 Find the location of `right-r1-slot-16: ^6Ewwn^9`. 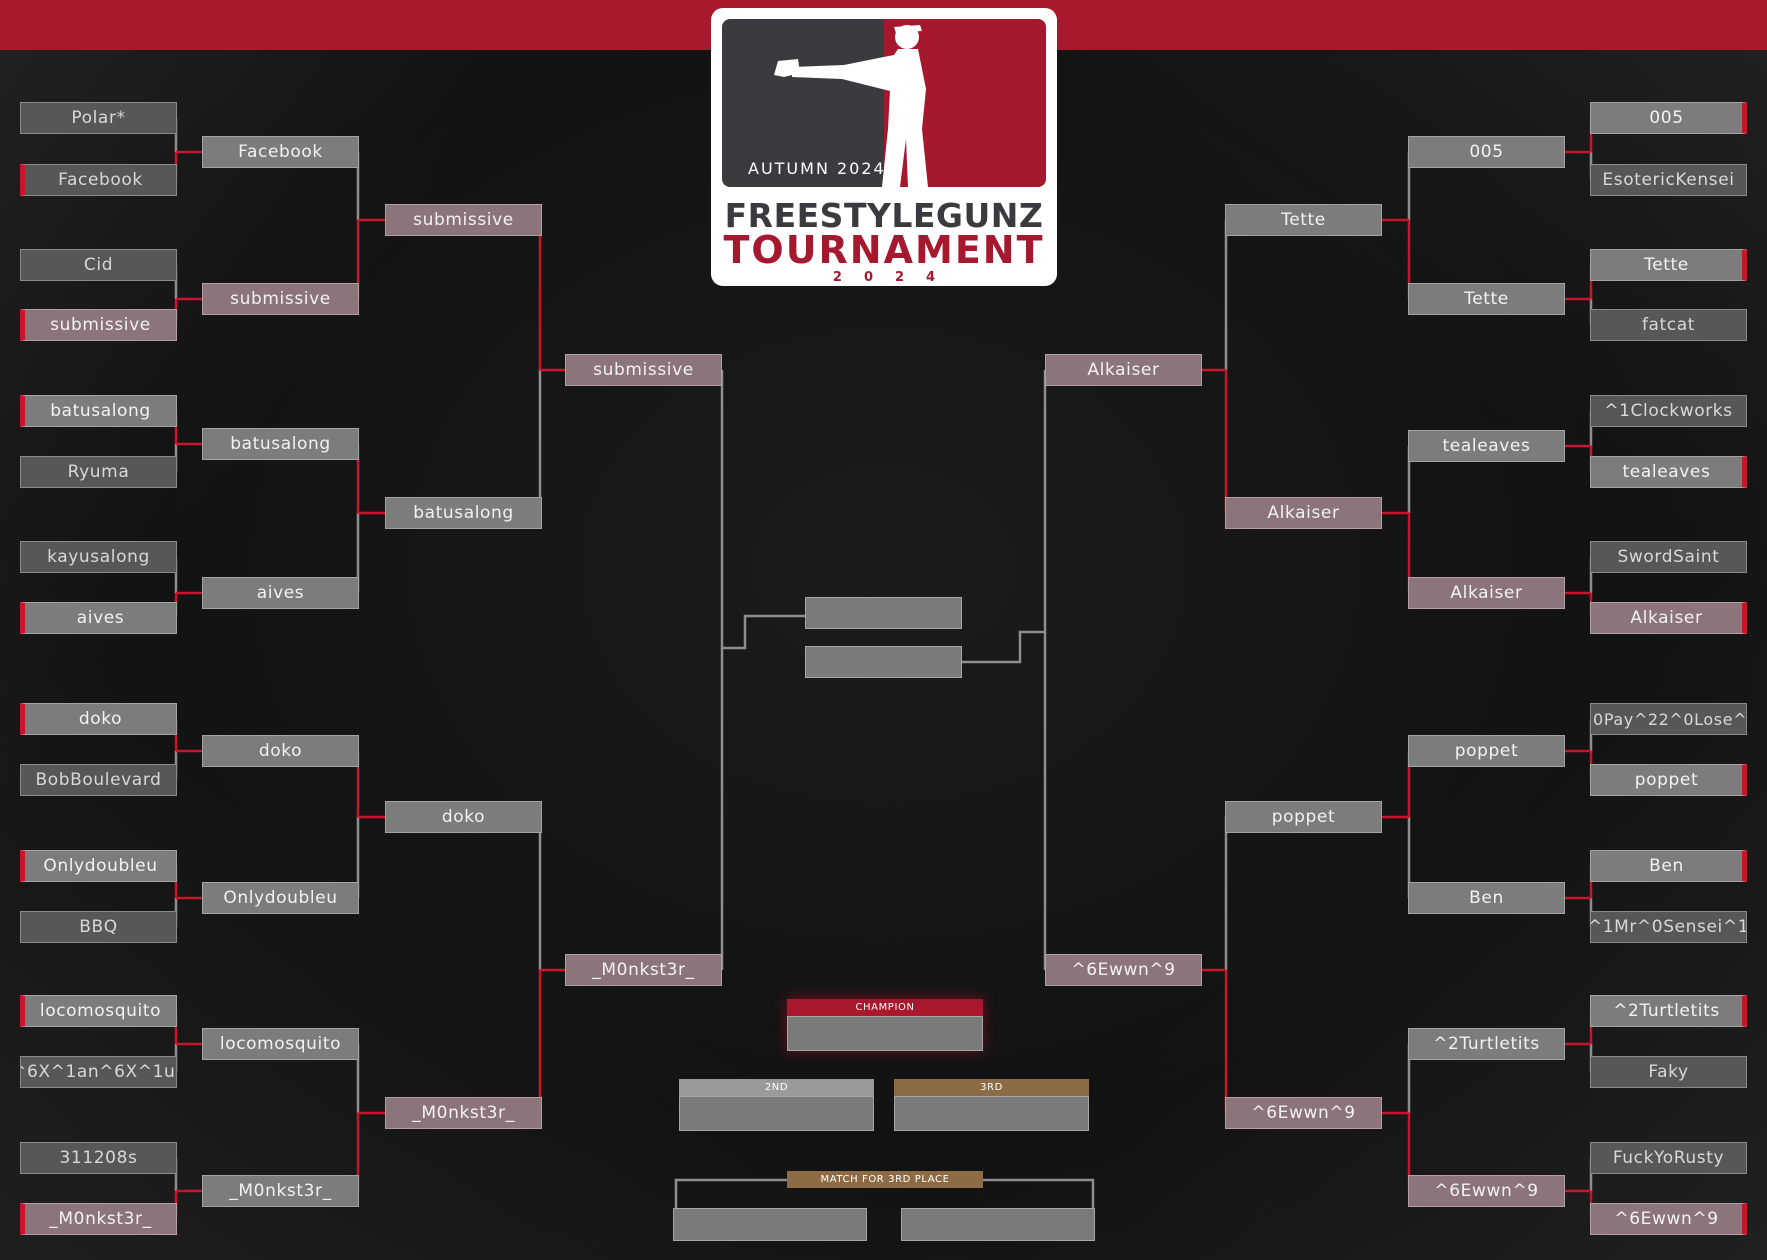

right-r1-slot-16: ^6Ewwn^9 is located at coordinates (1668, 1219).